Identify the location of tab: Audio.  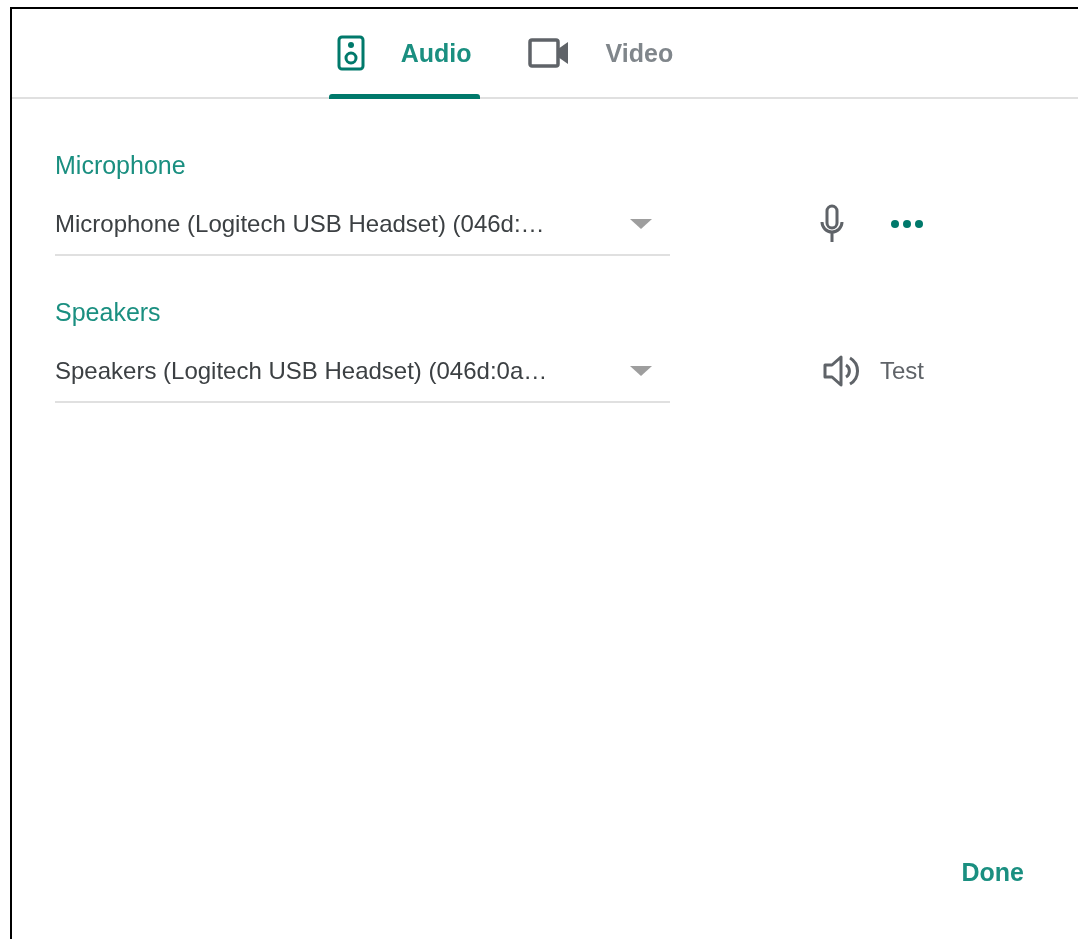
(404, 53).